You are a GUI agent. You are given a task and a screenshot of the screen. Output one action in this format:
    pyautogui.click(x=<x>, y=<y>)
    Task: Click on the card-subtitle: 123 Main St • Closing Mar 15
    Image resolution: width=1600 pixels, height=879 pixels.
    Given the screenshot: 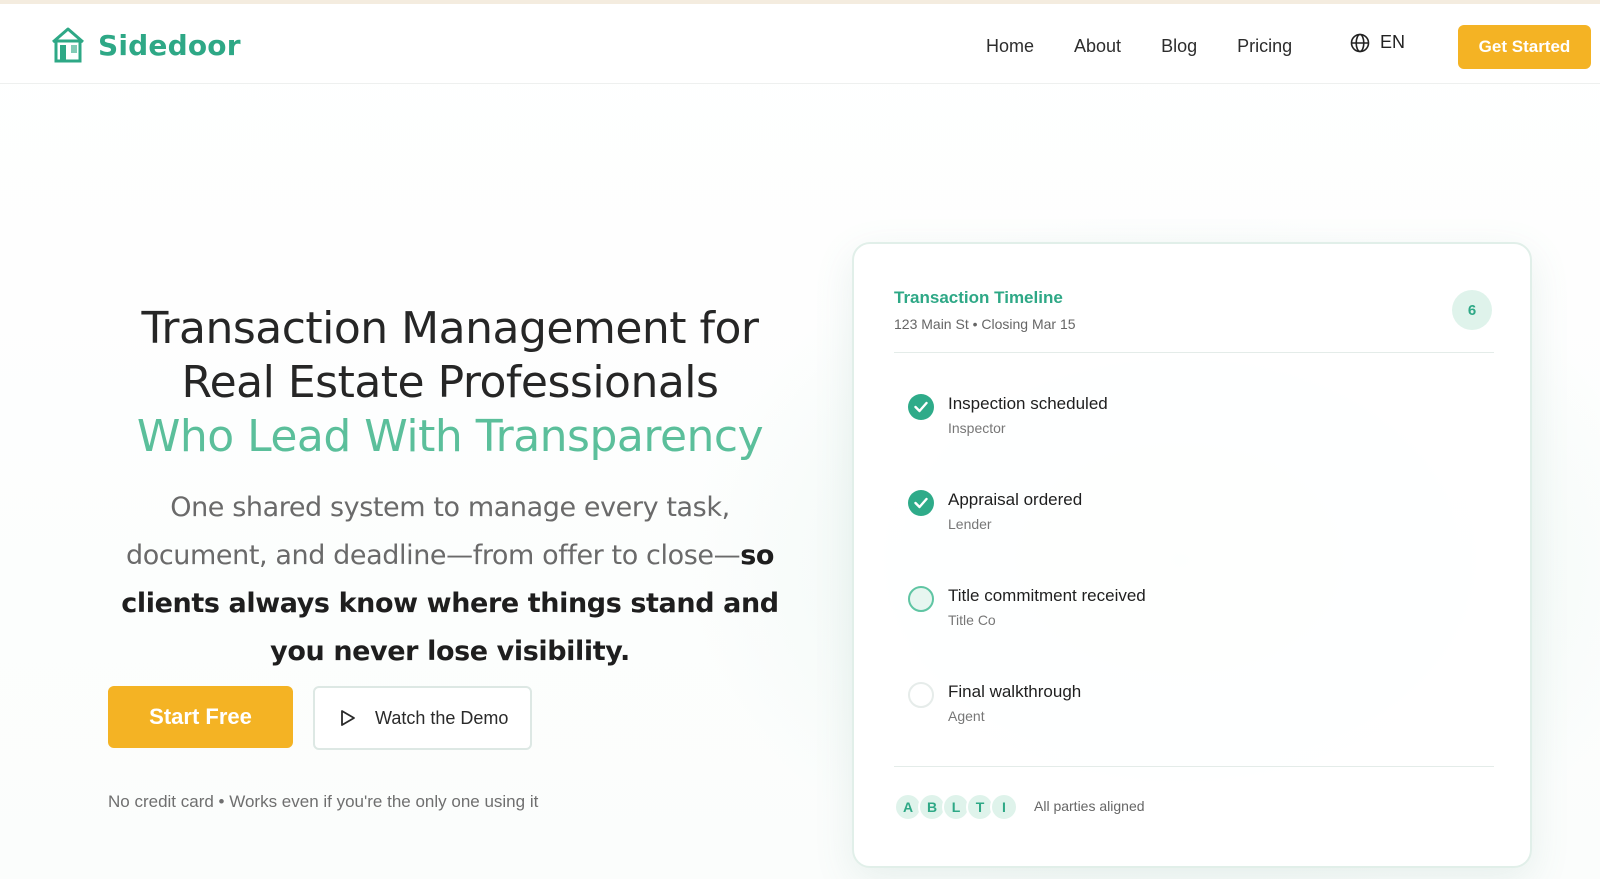 What is the action you would take?
    pyautogui.click(x=985, y=324)
    